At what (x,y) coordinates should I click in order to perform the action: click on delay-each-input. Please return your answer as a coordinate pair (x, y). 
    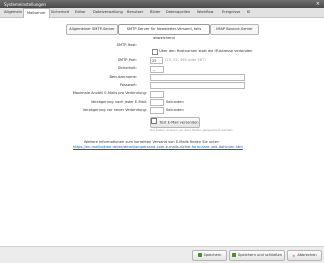
    Looking at the image, I should click on (157, 102).